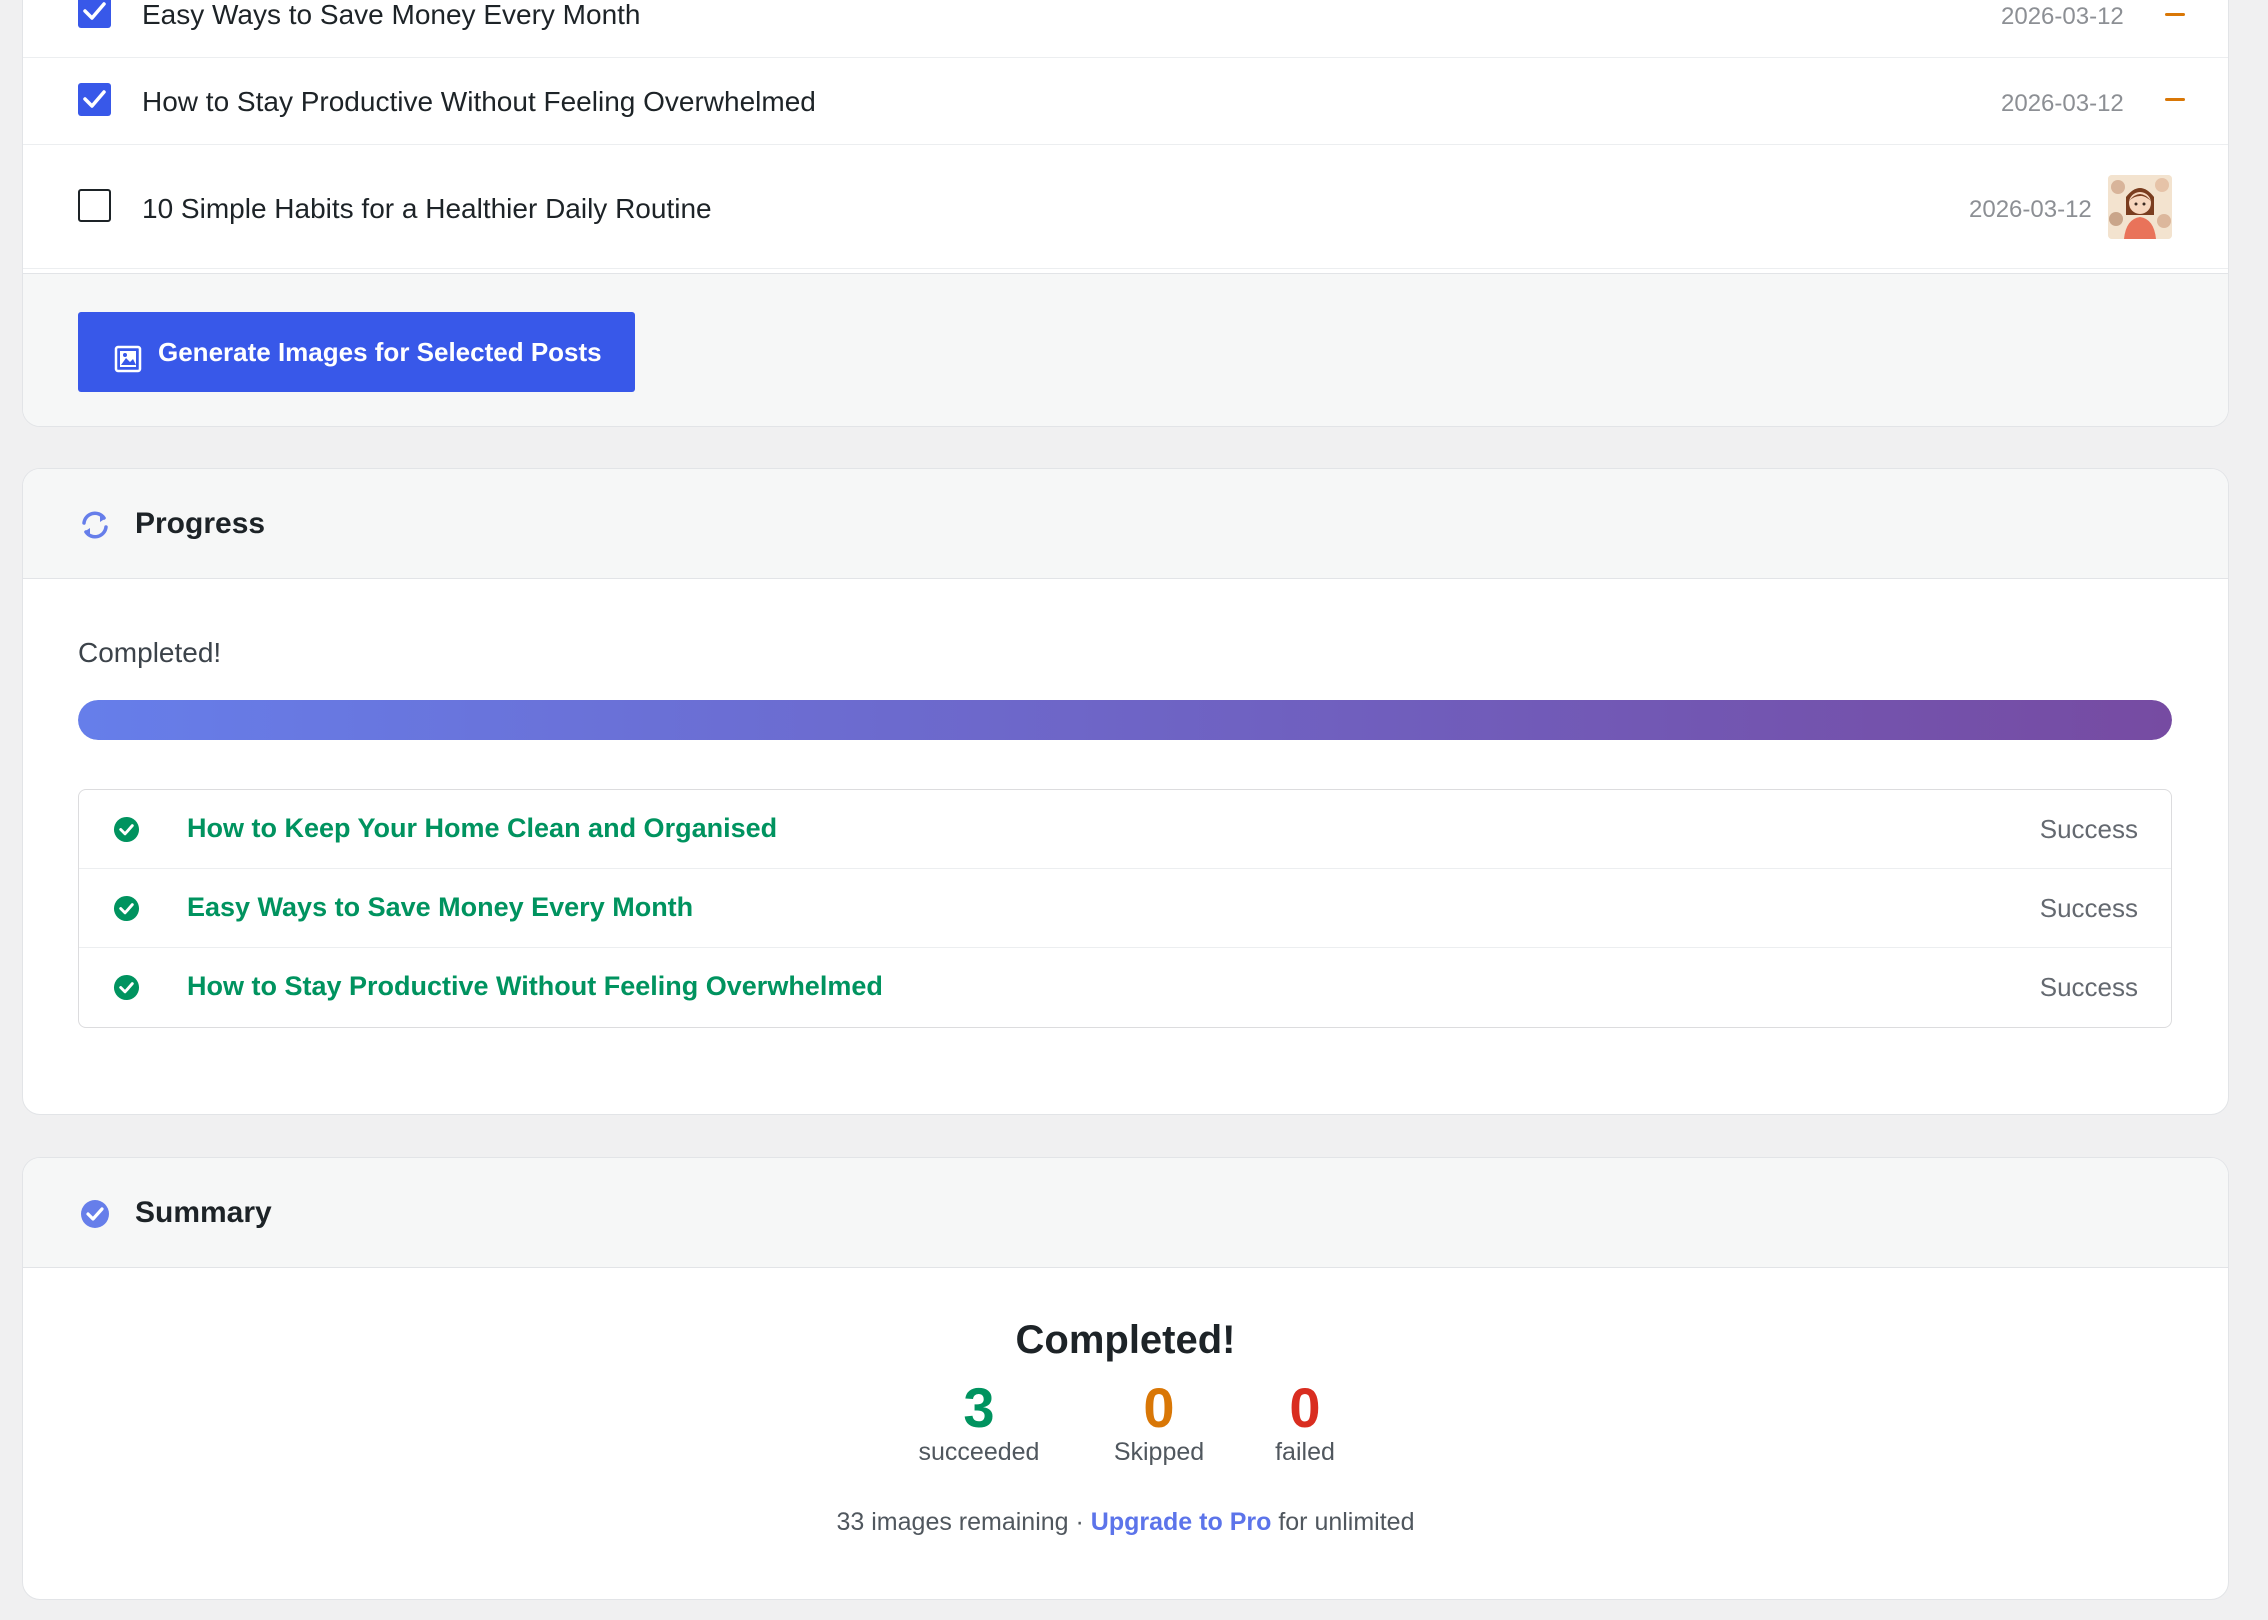 The height and width of the screenshot is (1620, 2268). I want to click on stat-skipped: 0 Skipped, so click(1159, 1421).